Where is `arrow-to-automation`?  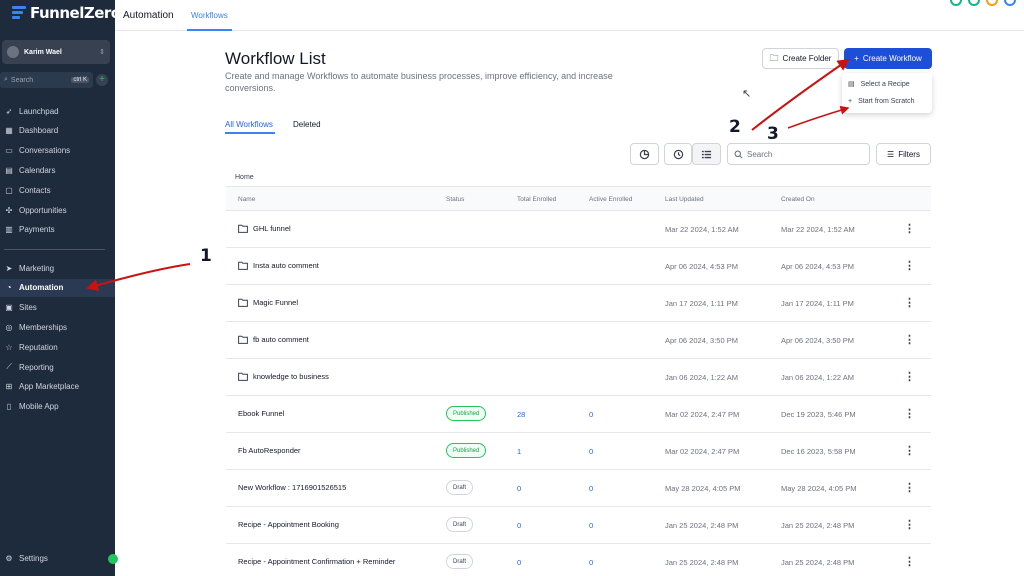
arrow-to-automation is located at coordinates (138, 277).